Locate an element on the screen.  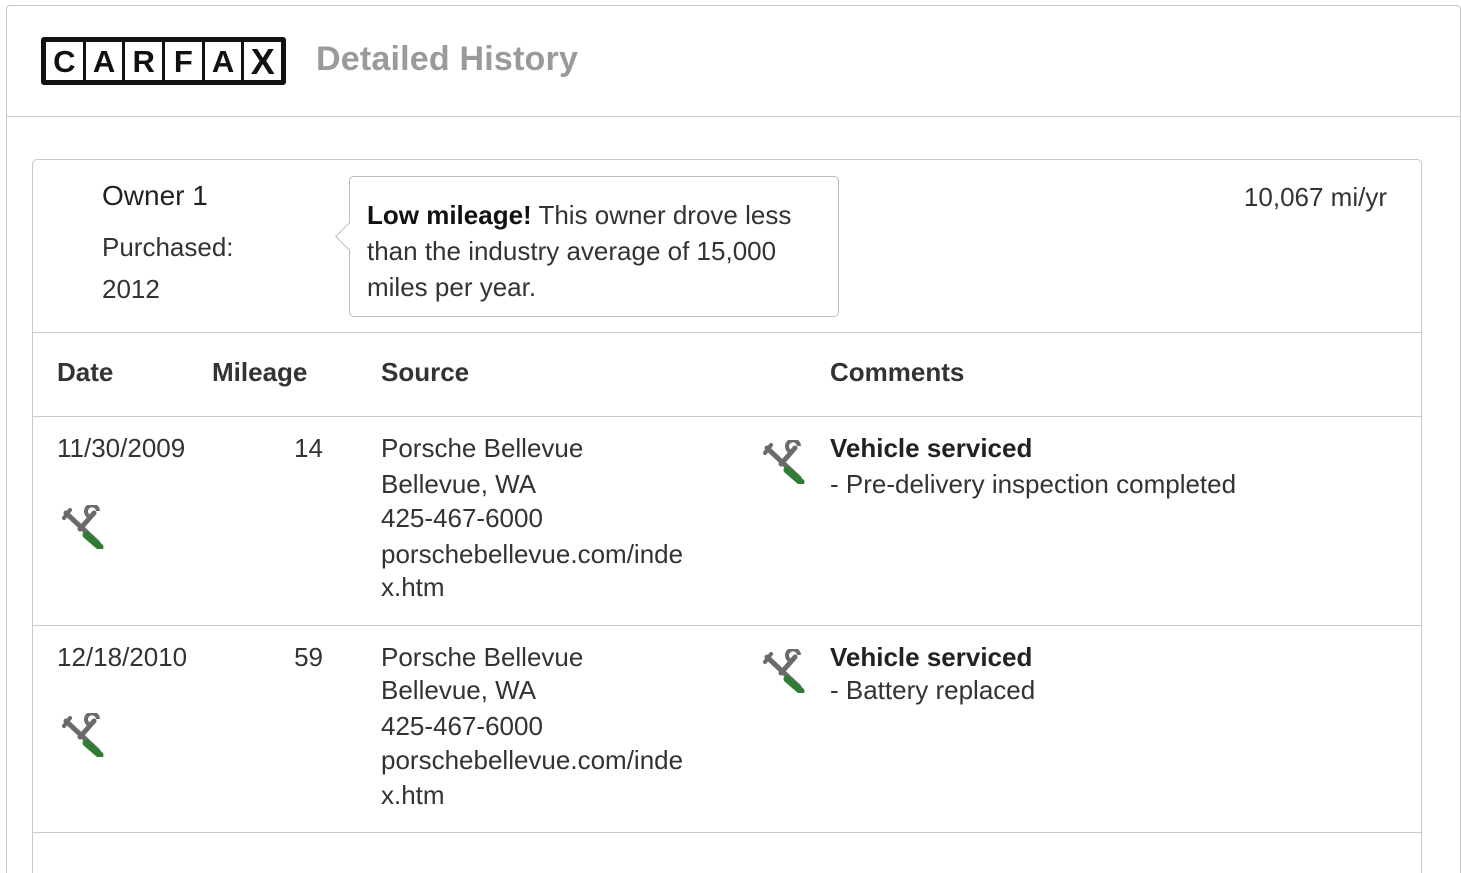
row-comment-detail: - Battery replaced is located at coordinates (933, 690).